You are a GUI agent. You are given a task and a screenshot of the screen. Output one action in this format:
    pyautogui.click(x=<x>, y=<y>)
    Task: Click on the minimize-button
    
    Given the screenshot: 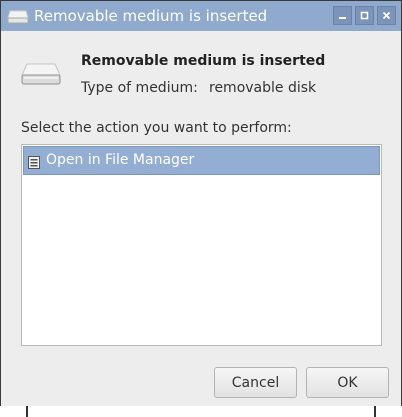 What is the action you would take?
    pyautogui.click(x=342, y=15)
    